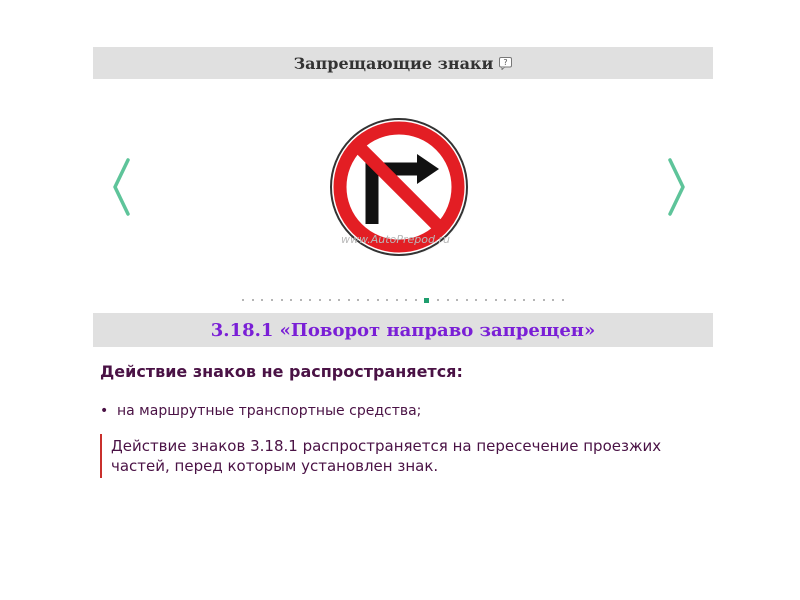 This screenshot has width=800, height=600. What do you see at coordinates (281, 371) in the screenshot?
I see `section-heading: Действие знаков не распространяется:` at bounding box center [281, 371].